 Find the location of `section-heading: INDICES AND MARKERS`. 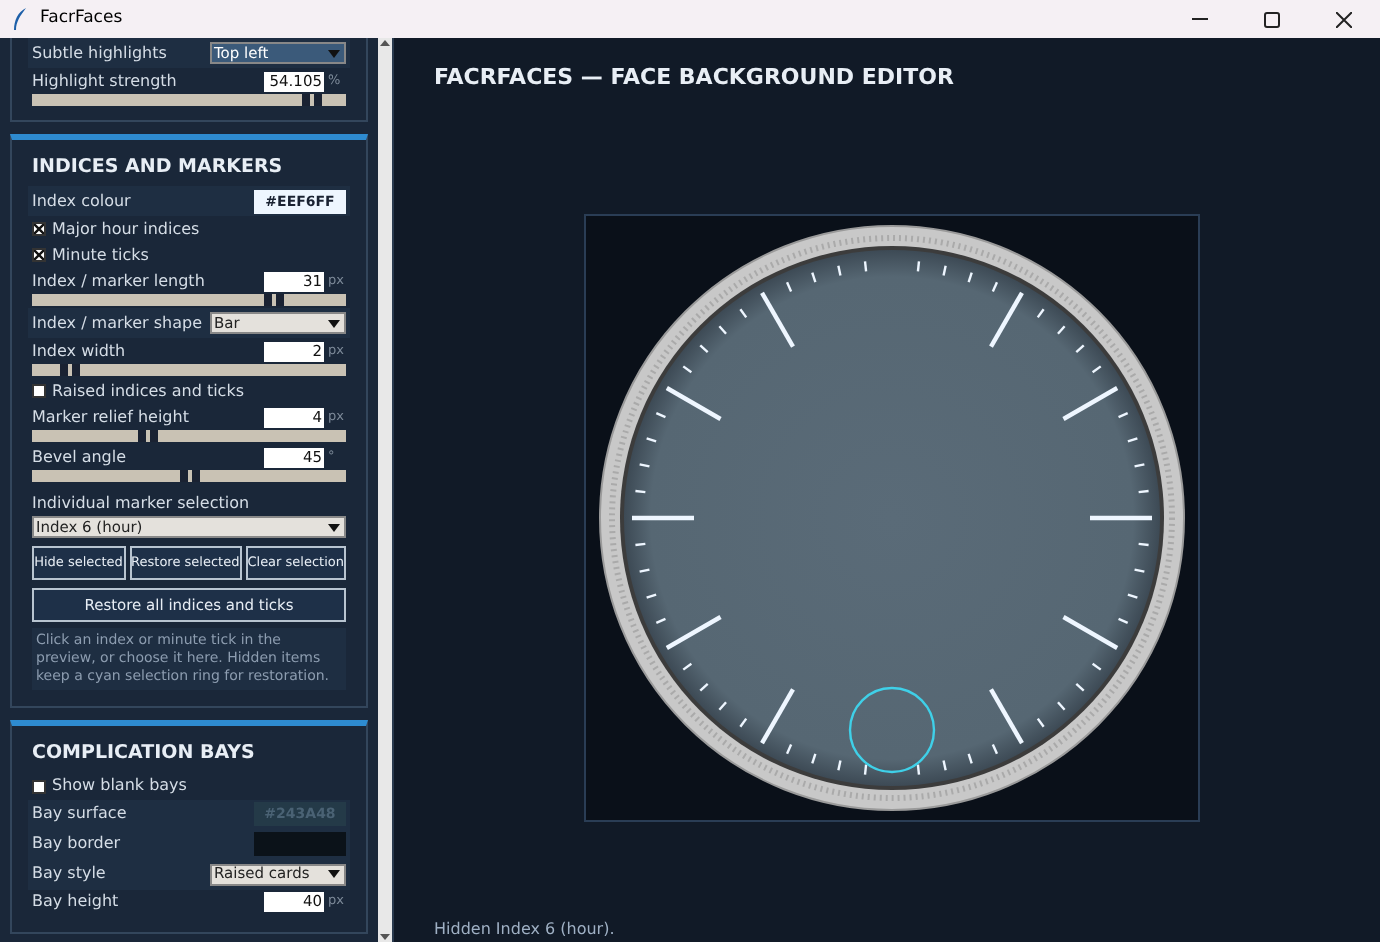

section-heading: INDICES AND MARKERS is located at coordinates (158, 168).